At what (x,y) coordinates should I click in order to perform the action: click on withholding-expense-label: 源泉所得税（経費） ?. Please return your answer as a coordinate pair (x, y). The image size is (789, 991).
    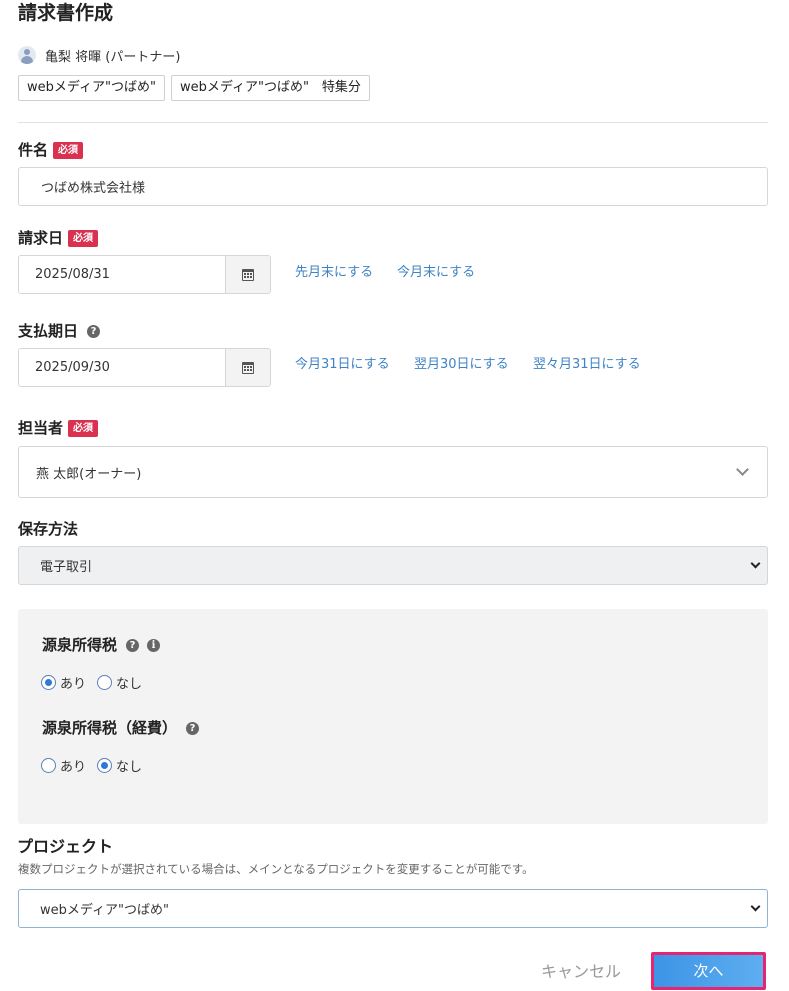
    Looking at the image, I should click on (121, 728).